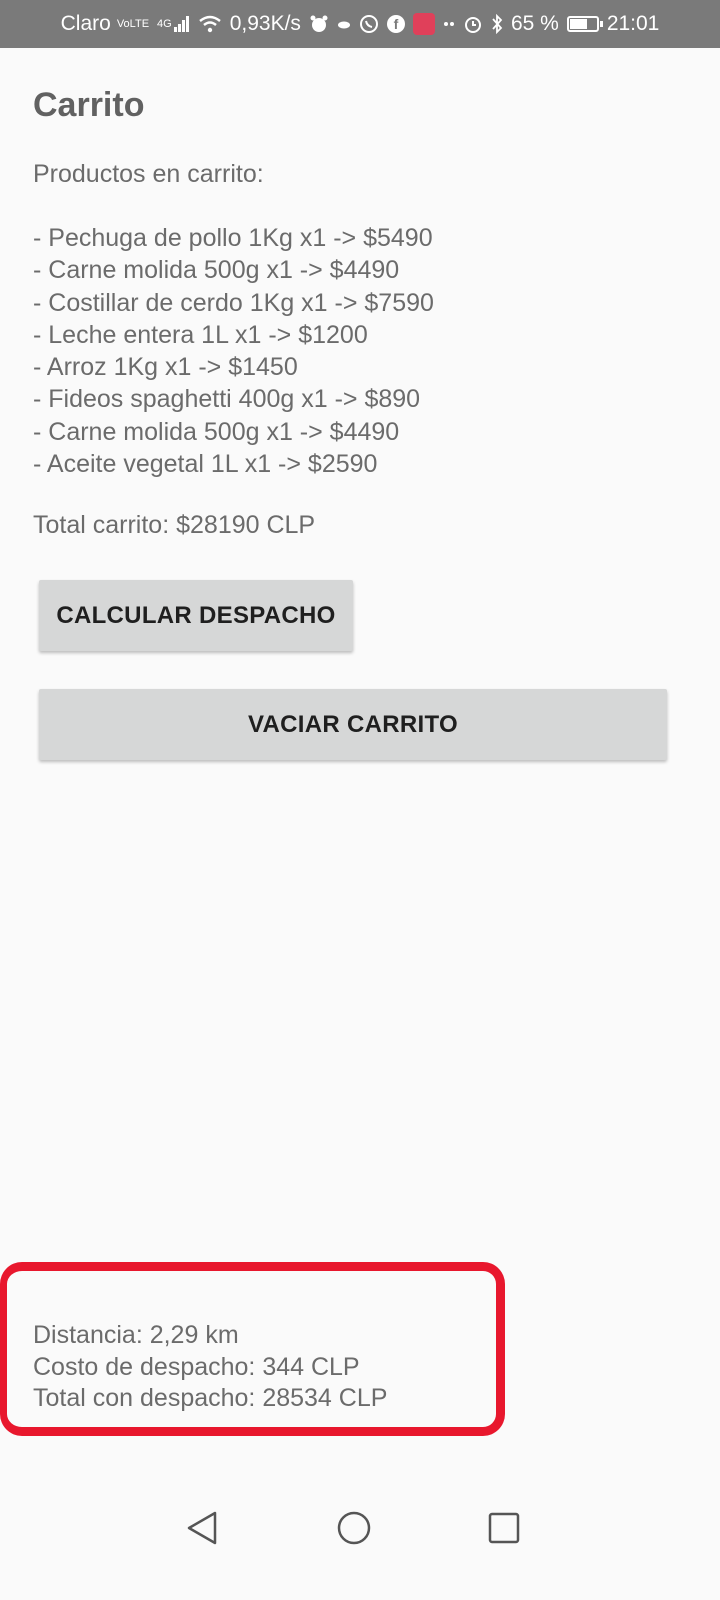 Image resolution: width=720 pixels, height=1600 pixels. Describe the element at coordinates (369, 24) in the screenshot. I see `whatsapp-icon` at that location.